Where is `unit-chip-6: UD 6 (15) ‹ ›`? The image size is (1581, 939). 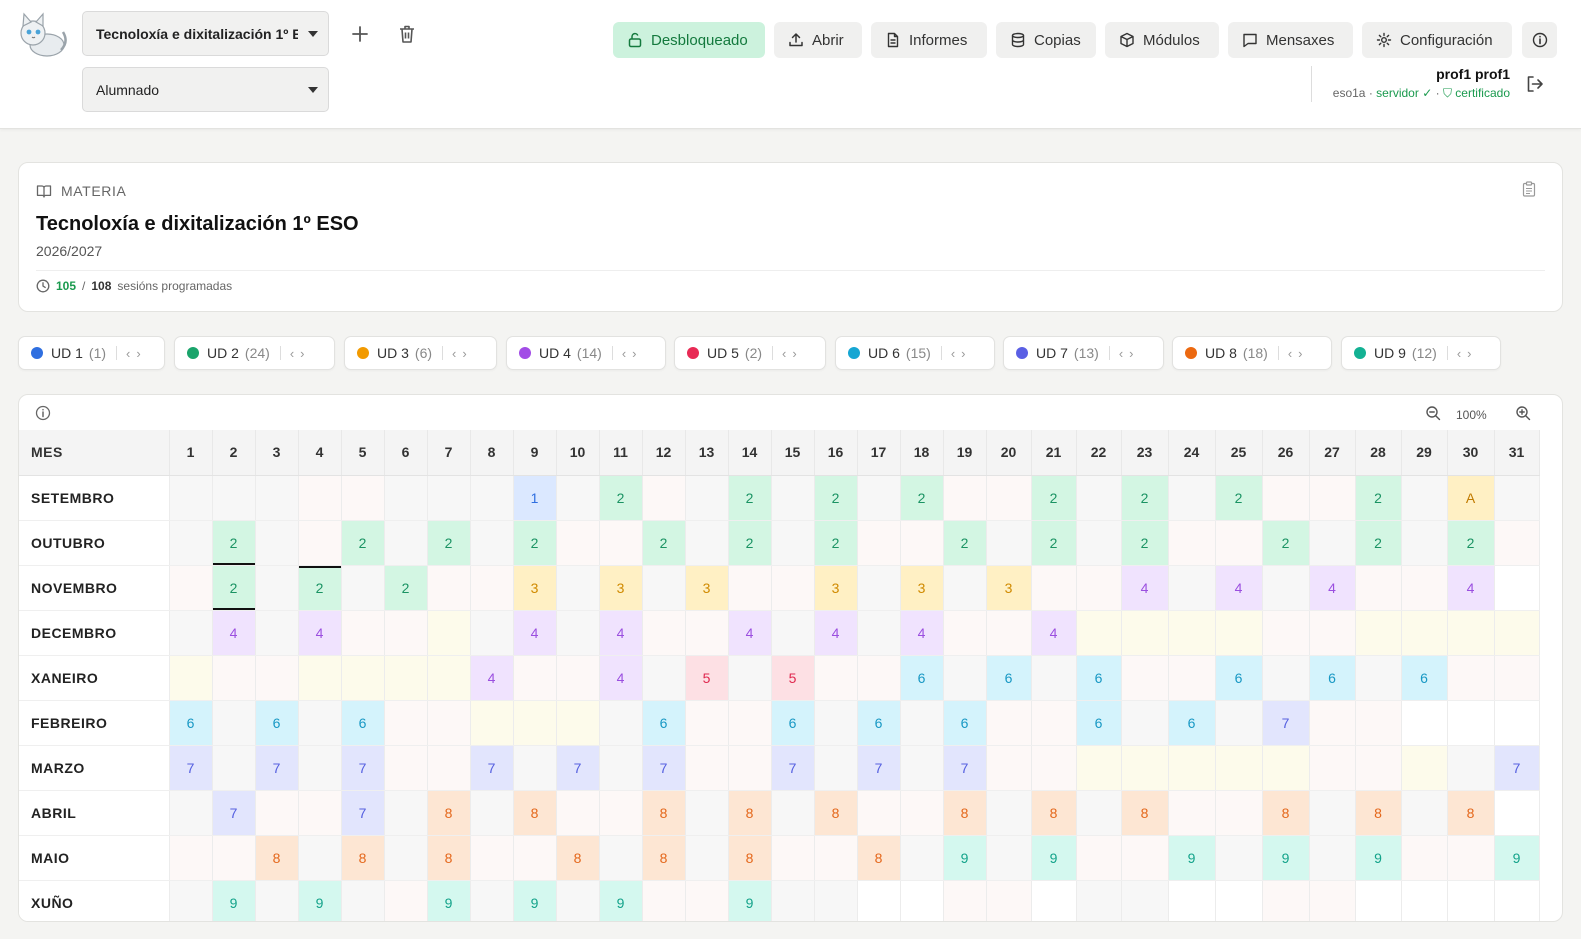
unit-chip-6: UD 6 (15) ‹ › is located at coordinates (915, 353).